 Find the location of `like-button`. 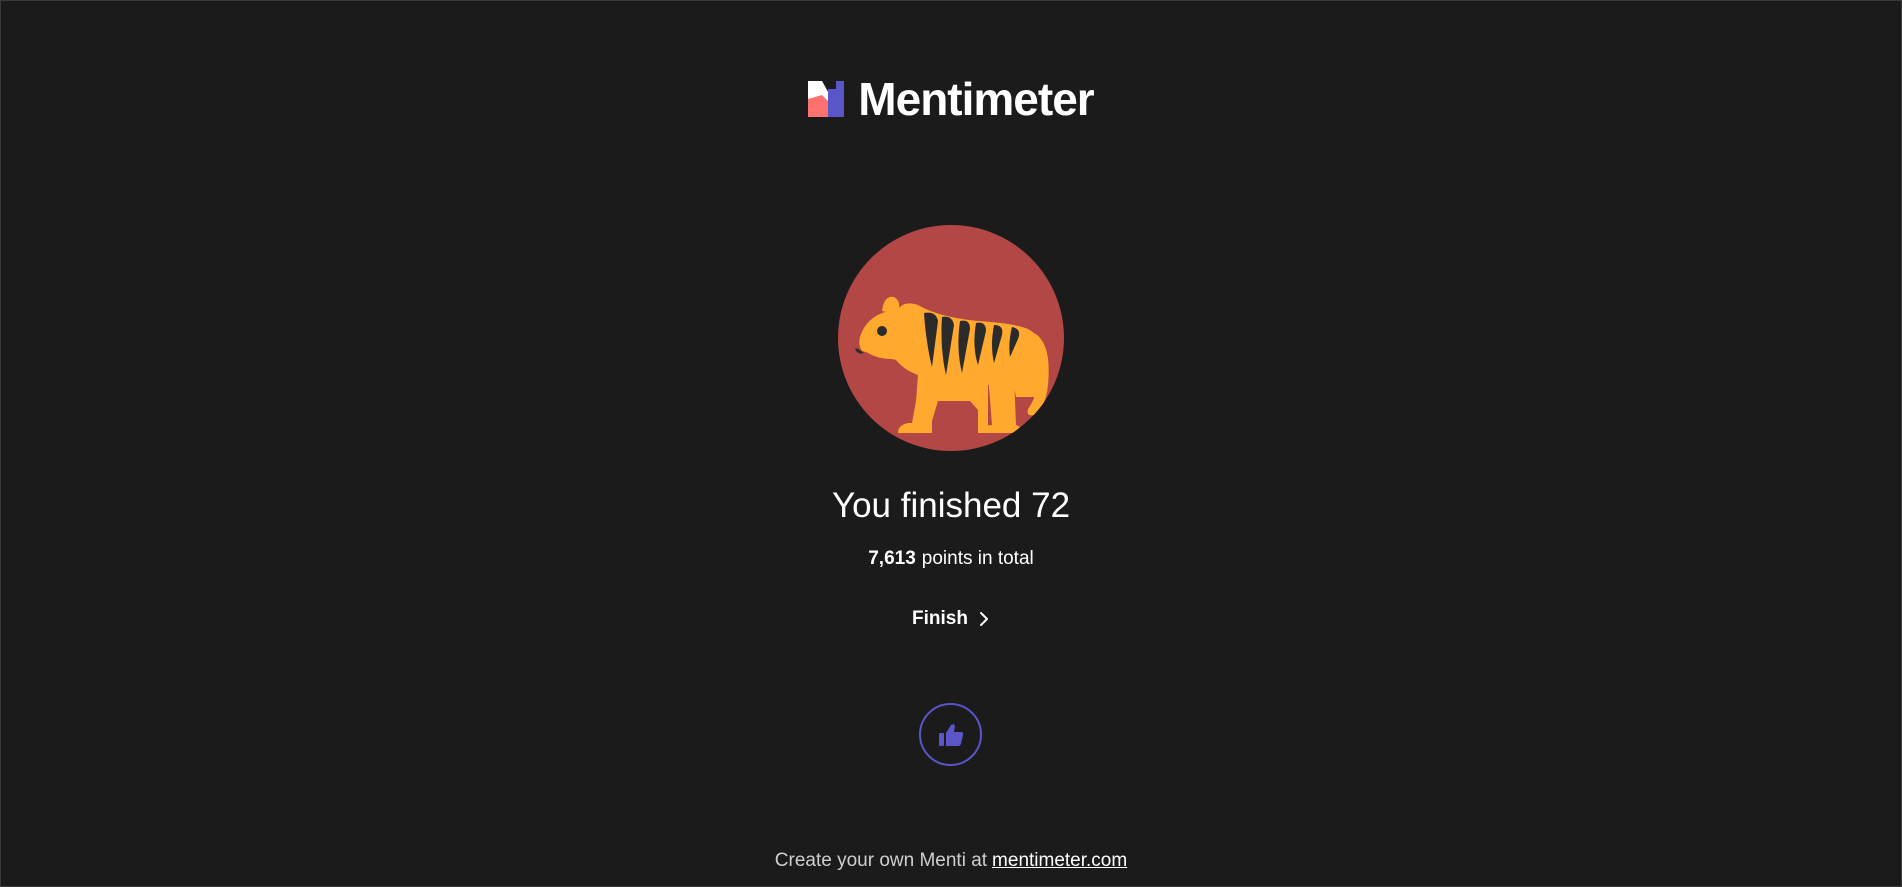

like-button is located at coordinates (950, 734).